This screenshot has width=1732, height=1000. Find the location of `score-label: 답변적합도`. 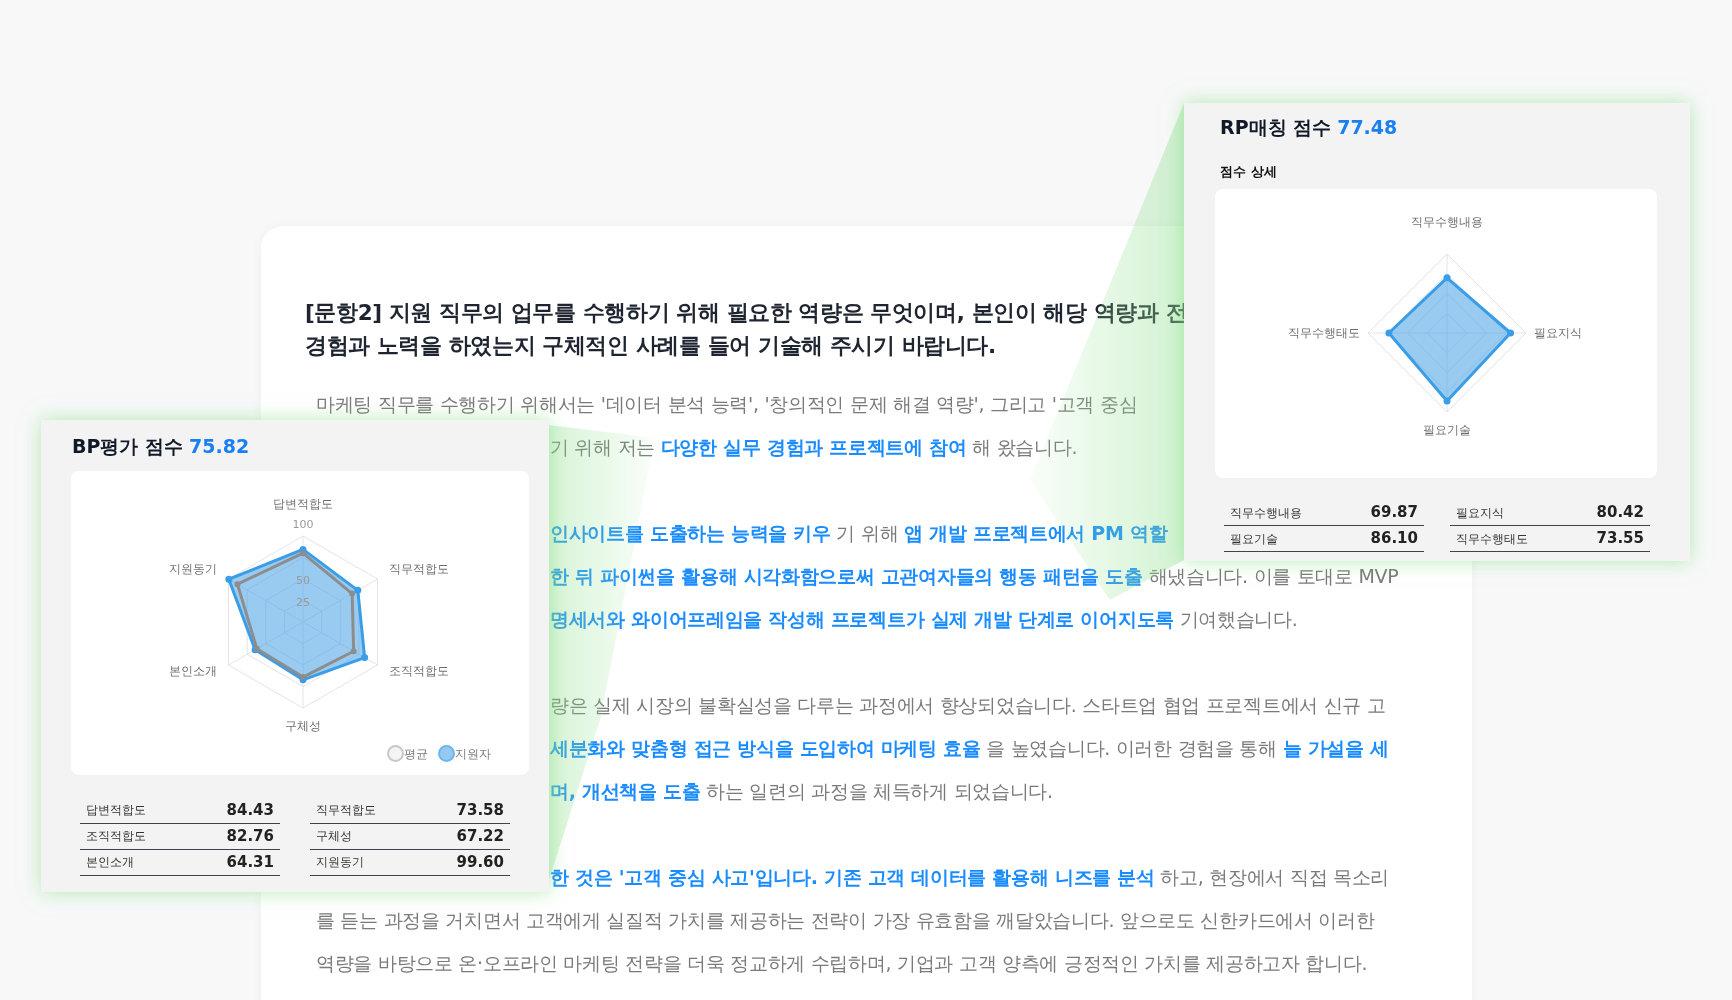

score-label: 답변적합도 is located at coordinates (116, 810).